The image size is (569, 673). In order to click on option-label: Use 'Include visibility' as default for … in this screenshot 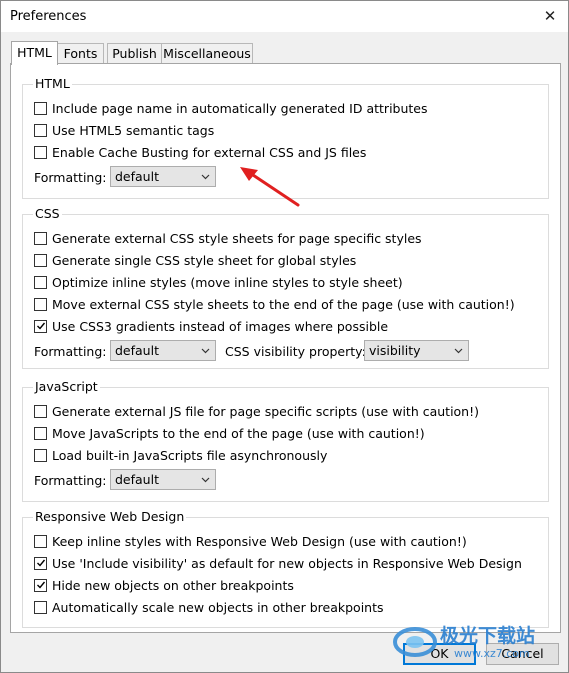, I will do `click(287, 563)`.